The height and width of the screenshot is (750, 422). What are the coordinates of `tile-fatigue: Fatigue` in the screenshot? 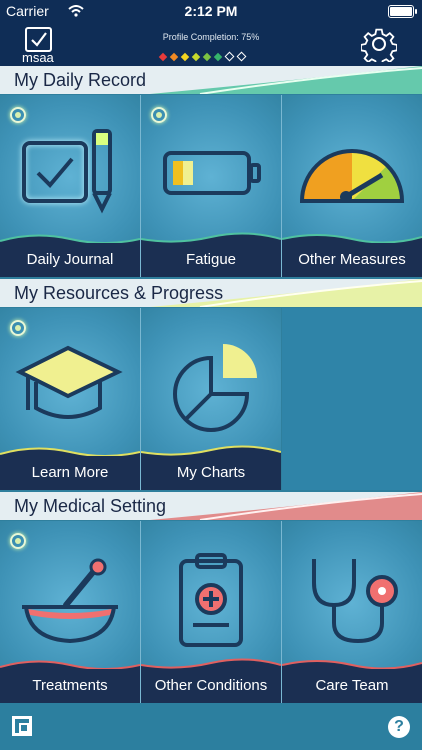 It's located at (211, 186).